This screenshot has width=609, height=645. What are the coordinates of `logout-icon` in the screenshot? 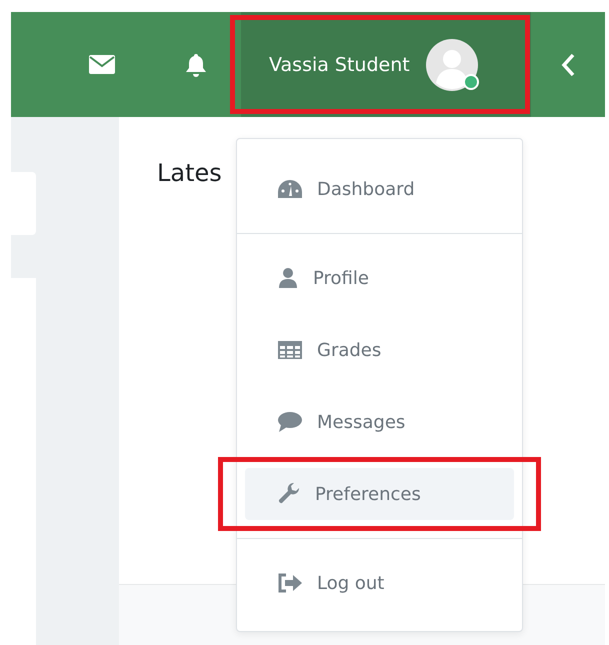 It's located at (290, 583).